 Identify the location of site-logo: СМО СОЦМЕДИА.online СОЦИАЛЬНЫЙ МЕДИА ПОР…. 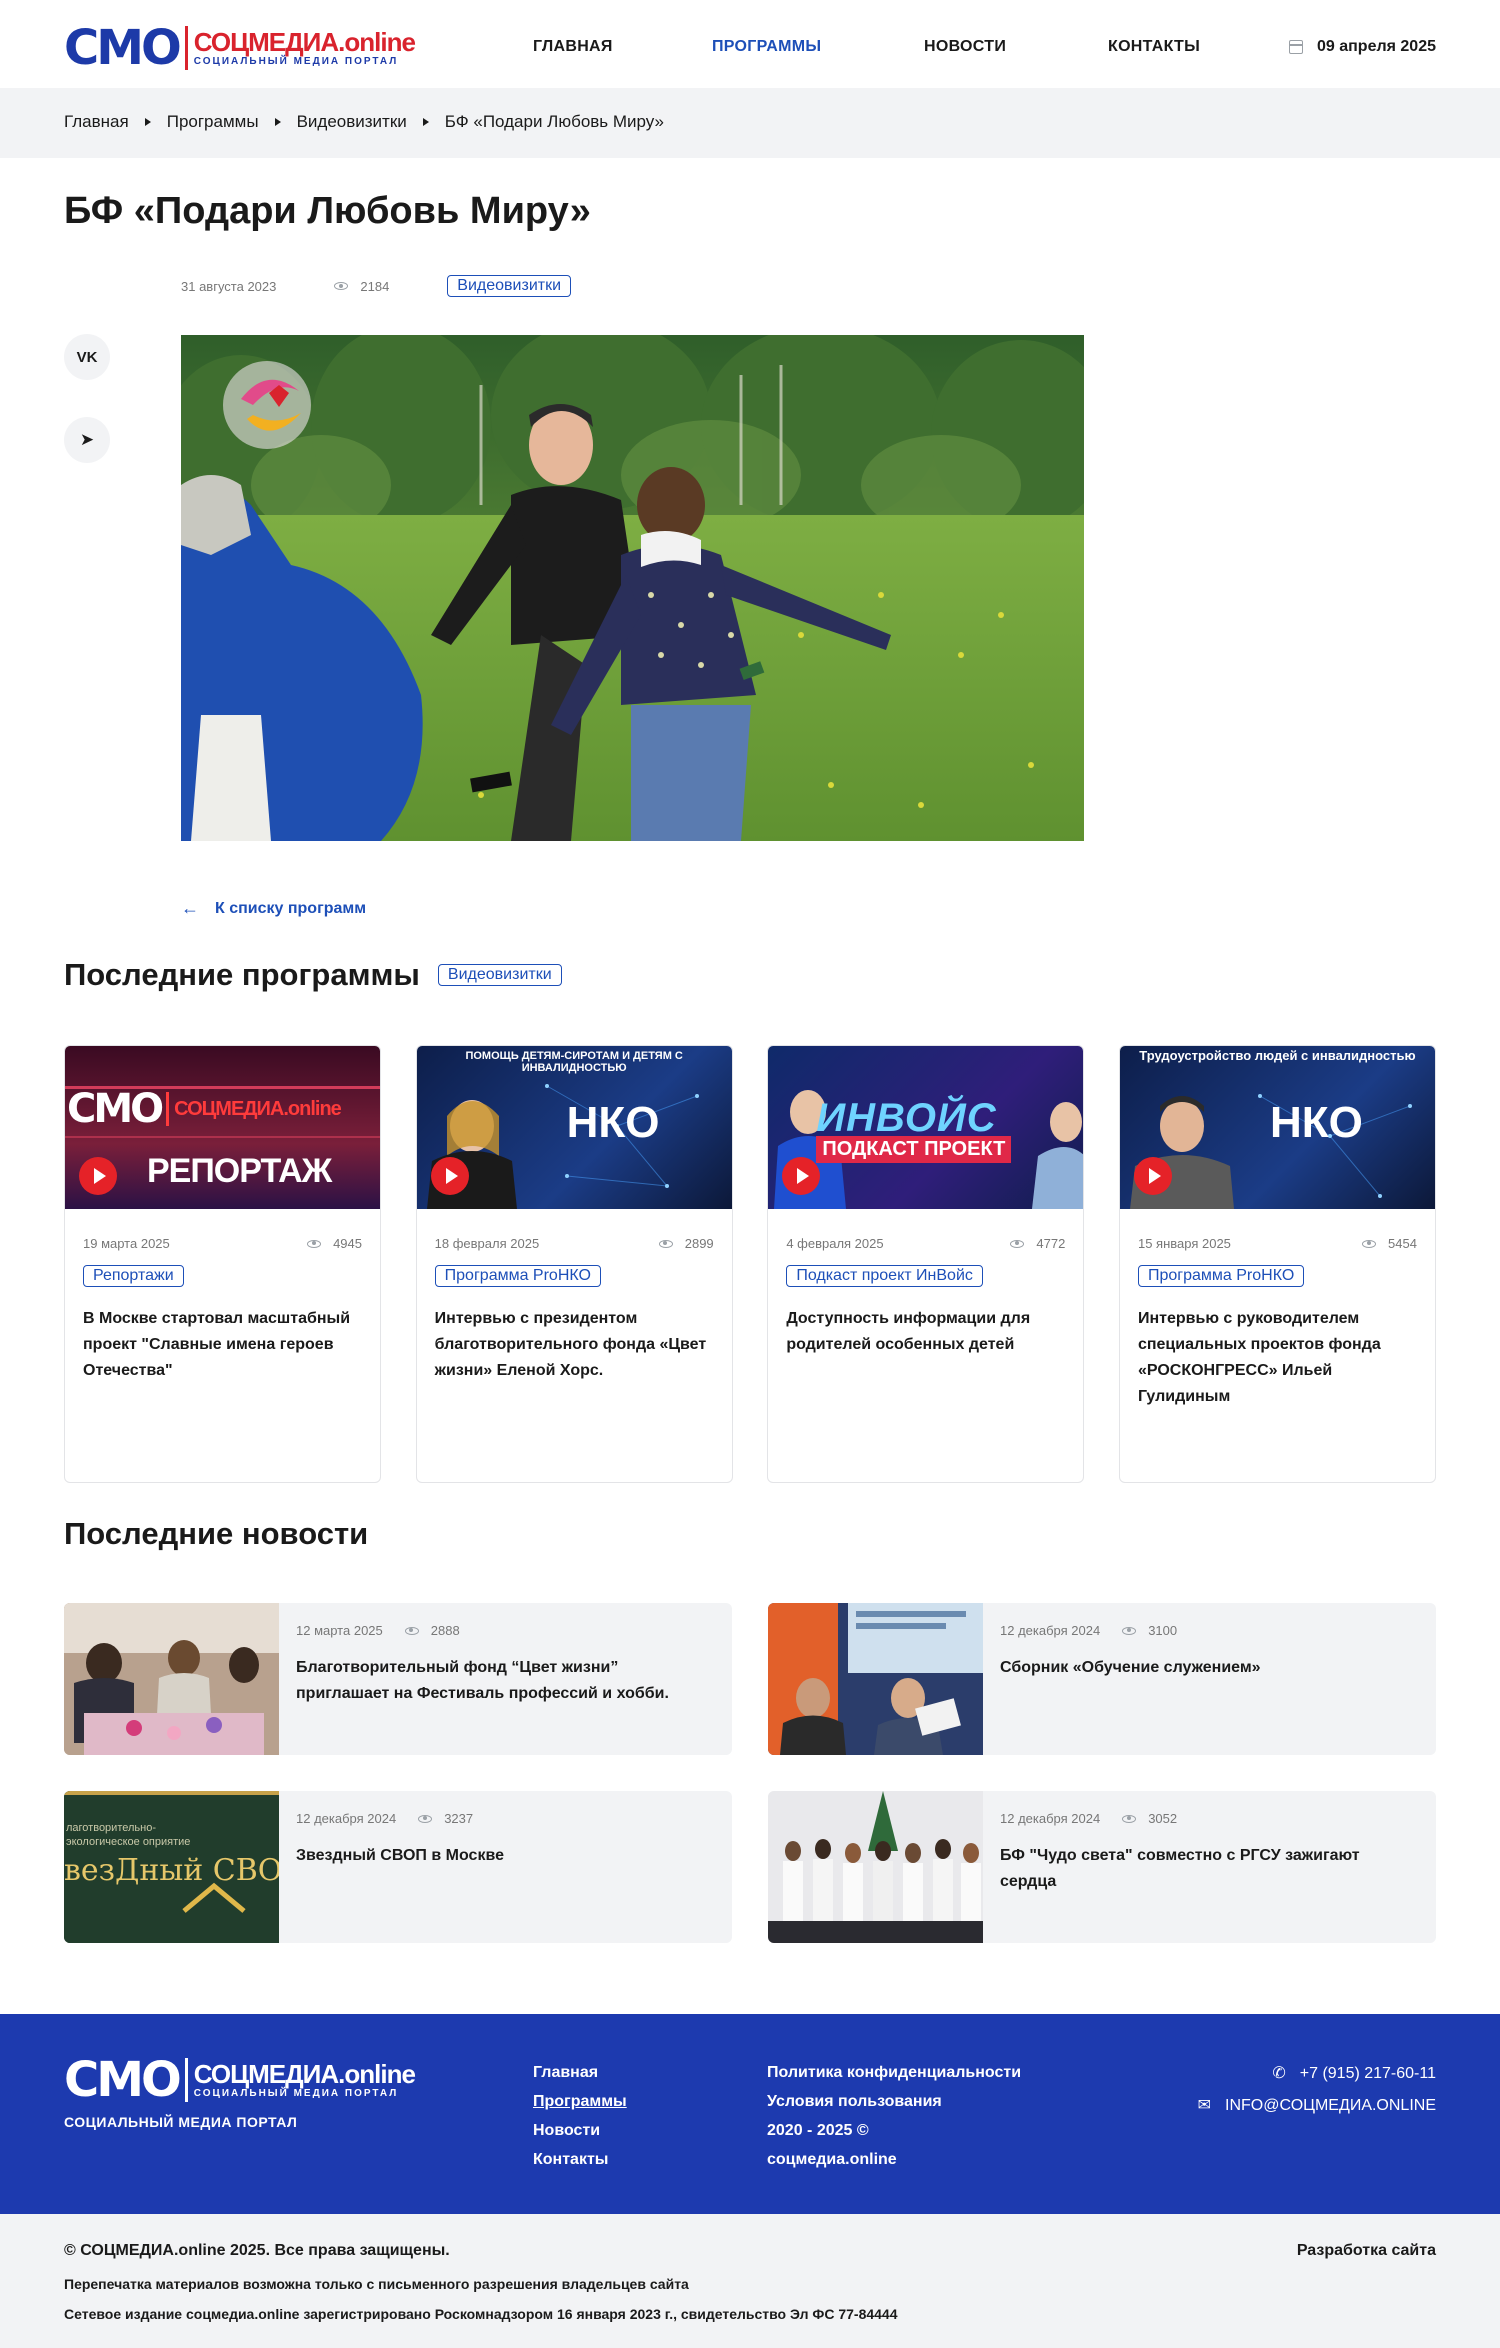
(240, 48).